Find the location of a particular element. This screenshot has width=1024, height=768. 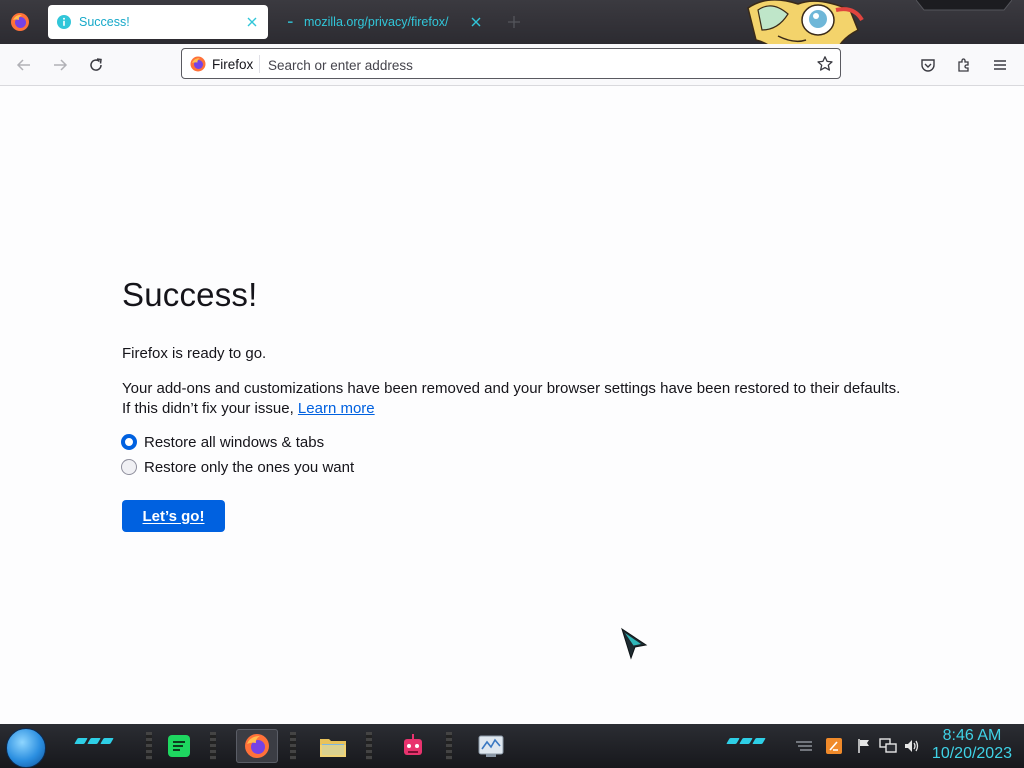

speaker-icon is located at coordinates (912, 746).